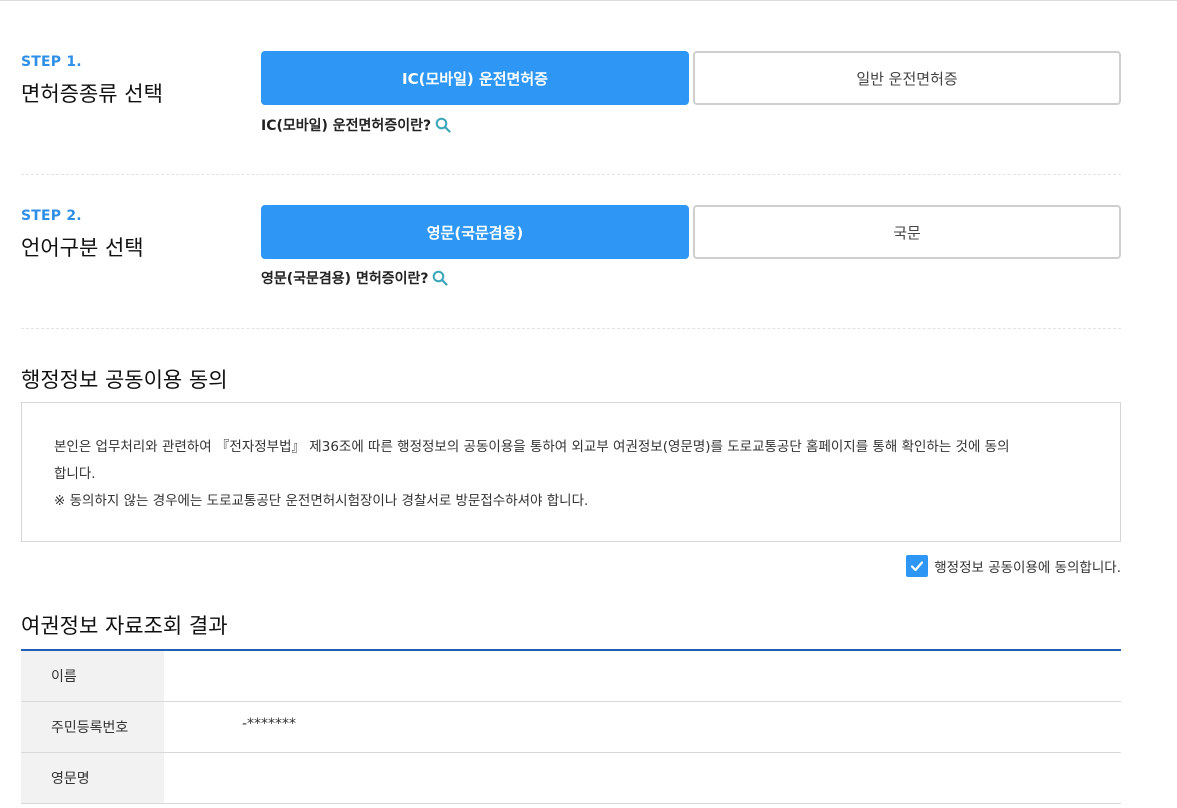  What do you see at coordinates (92, 94) in the screenshot?
I see `step1-title: 면허증종류 선택` at bounding box center [92, 94].